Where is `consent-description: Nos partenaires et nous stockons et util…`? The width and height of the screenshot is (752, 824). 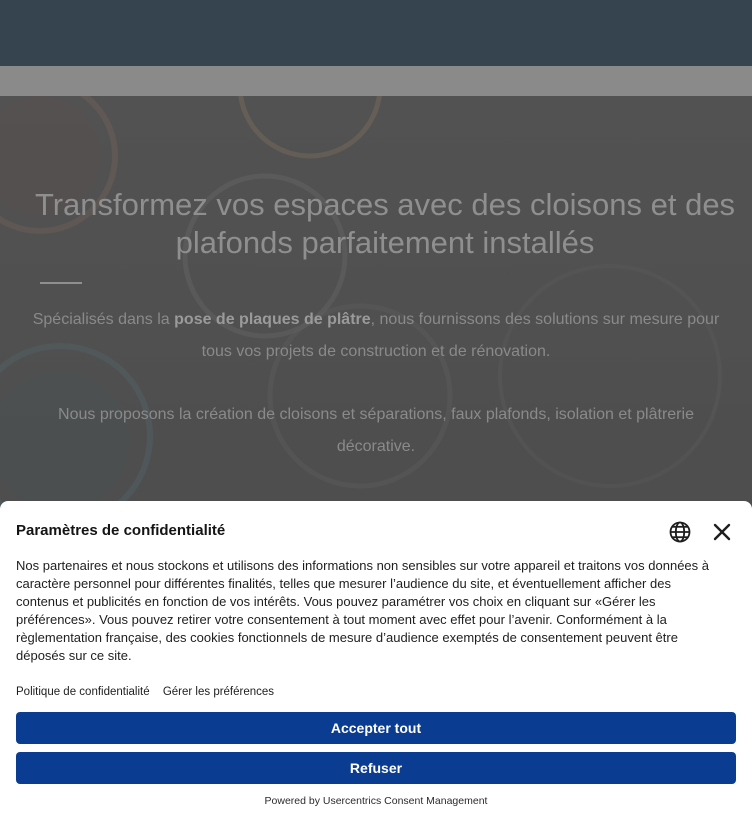 consent-description: Nos partenaires et nous stockons et util… is located at coordinates (362, 610).